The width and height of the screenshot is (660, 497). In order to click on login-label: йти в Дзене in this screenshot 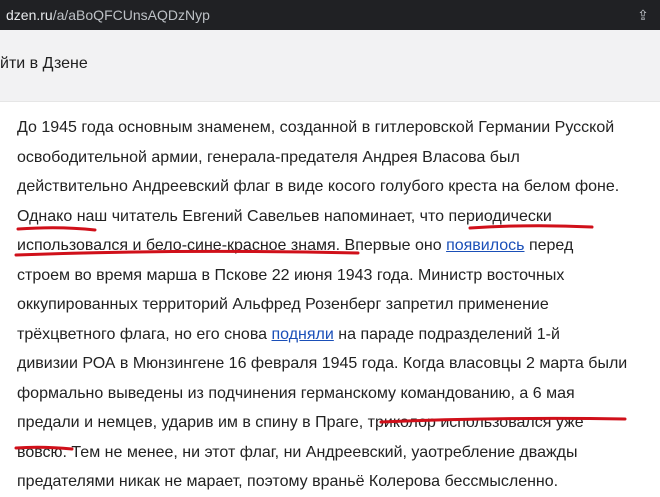, I will do `click(44, 64)`.